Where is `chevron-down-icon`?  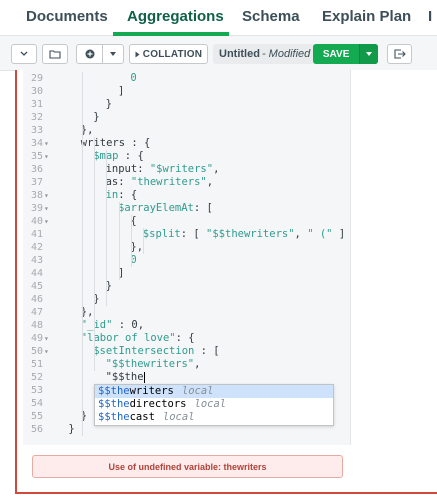 chevron-down-icon is located at coordinates (24, 54).